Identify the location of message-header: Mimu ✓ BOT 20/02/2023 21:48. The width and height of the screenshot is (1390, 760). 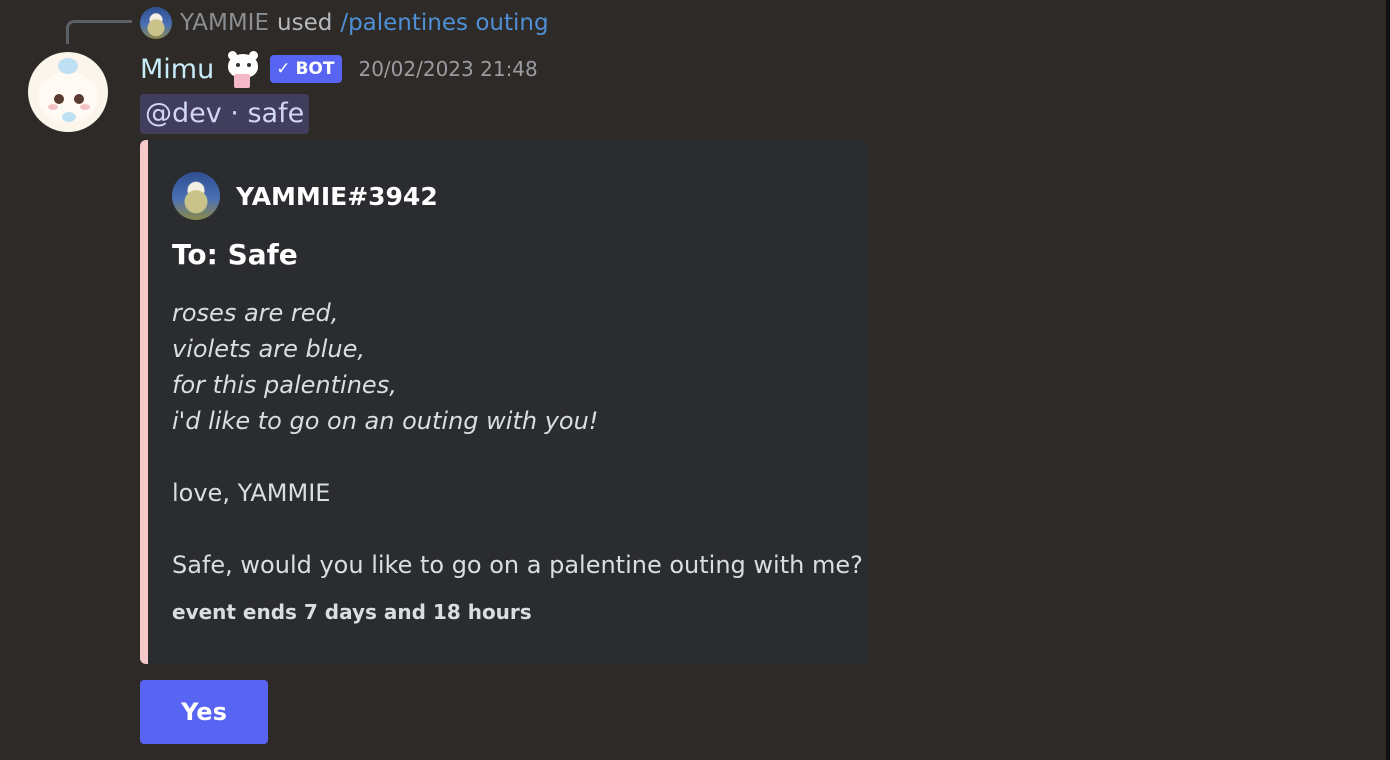
(339, 69).